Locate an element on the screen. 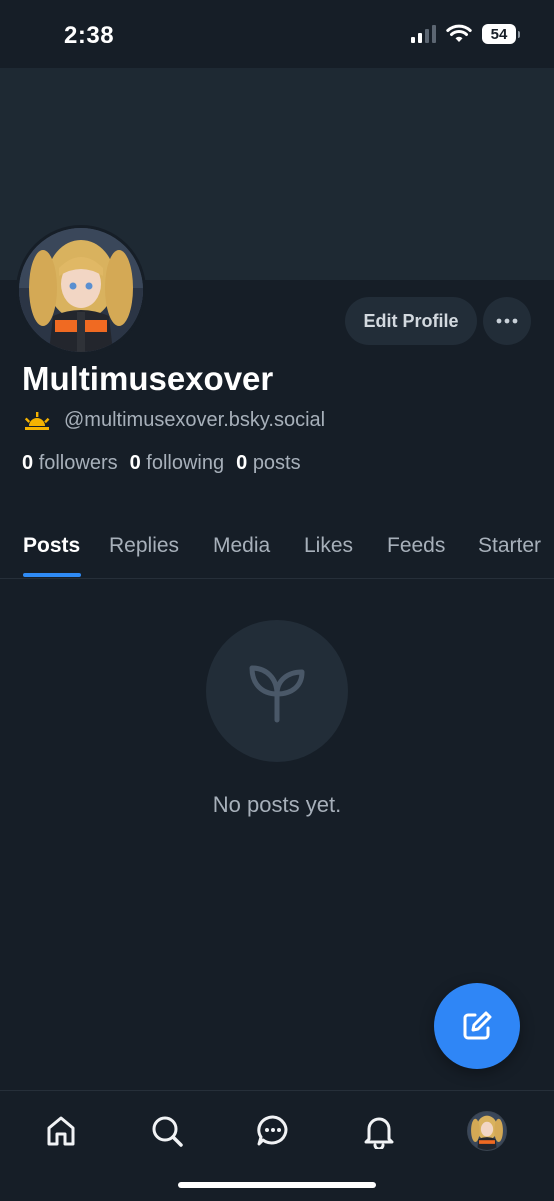 The image size is (554, 1201). chat-icon is located at coordinates (272, 1130).